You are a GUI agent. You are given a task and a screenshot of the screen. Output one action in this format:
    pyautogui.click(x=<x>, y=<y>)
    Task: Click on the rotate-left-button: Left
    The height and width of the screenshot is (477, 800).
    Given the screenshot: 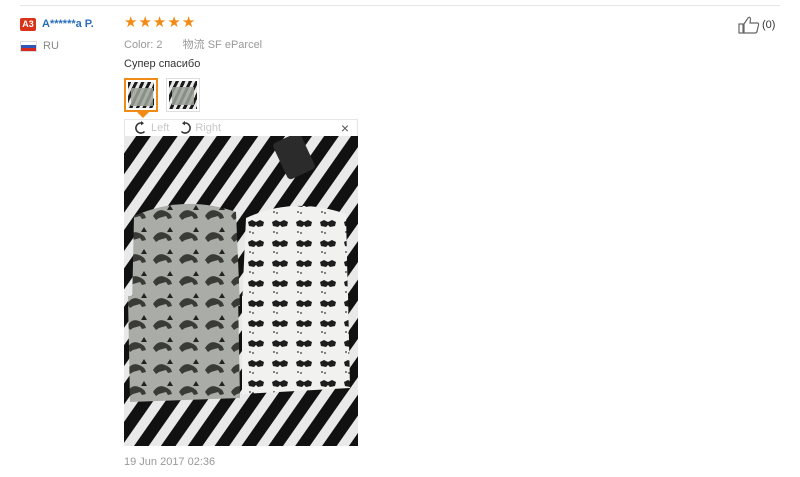 What is the action you would take?
    pyautogui.click(x=151, y=128)
    